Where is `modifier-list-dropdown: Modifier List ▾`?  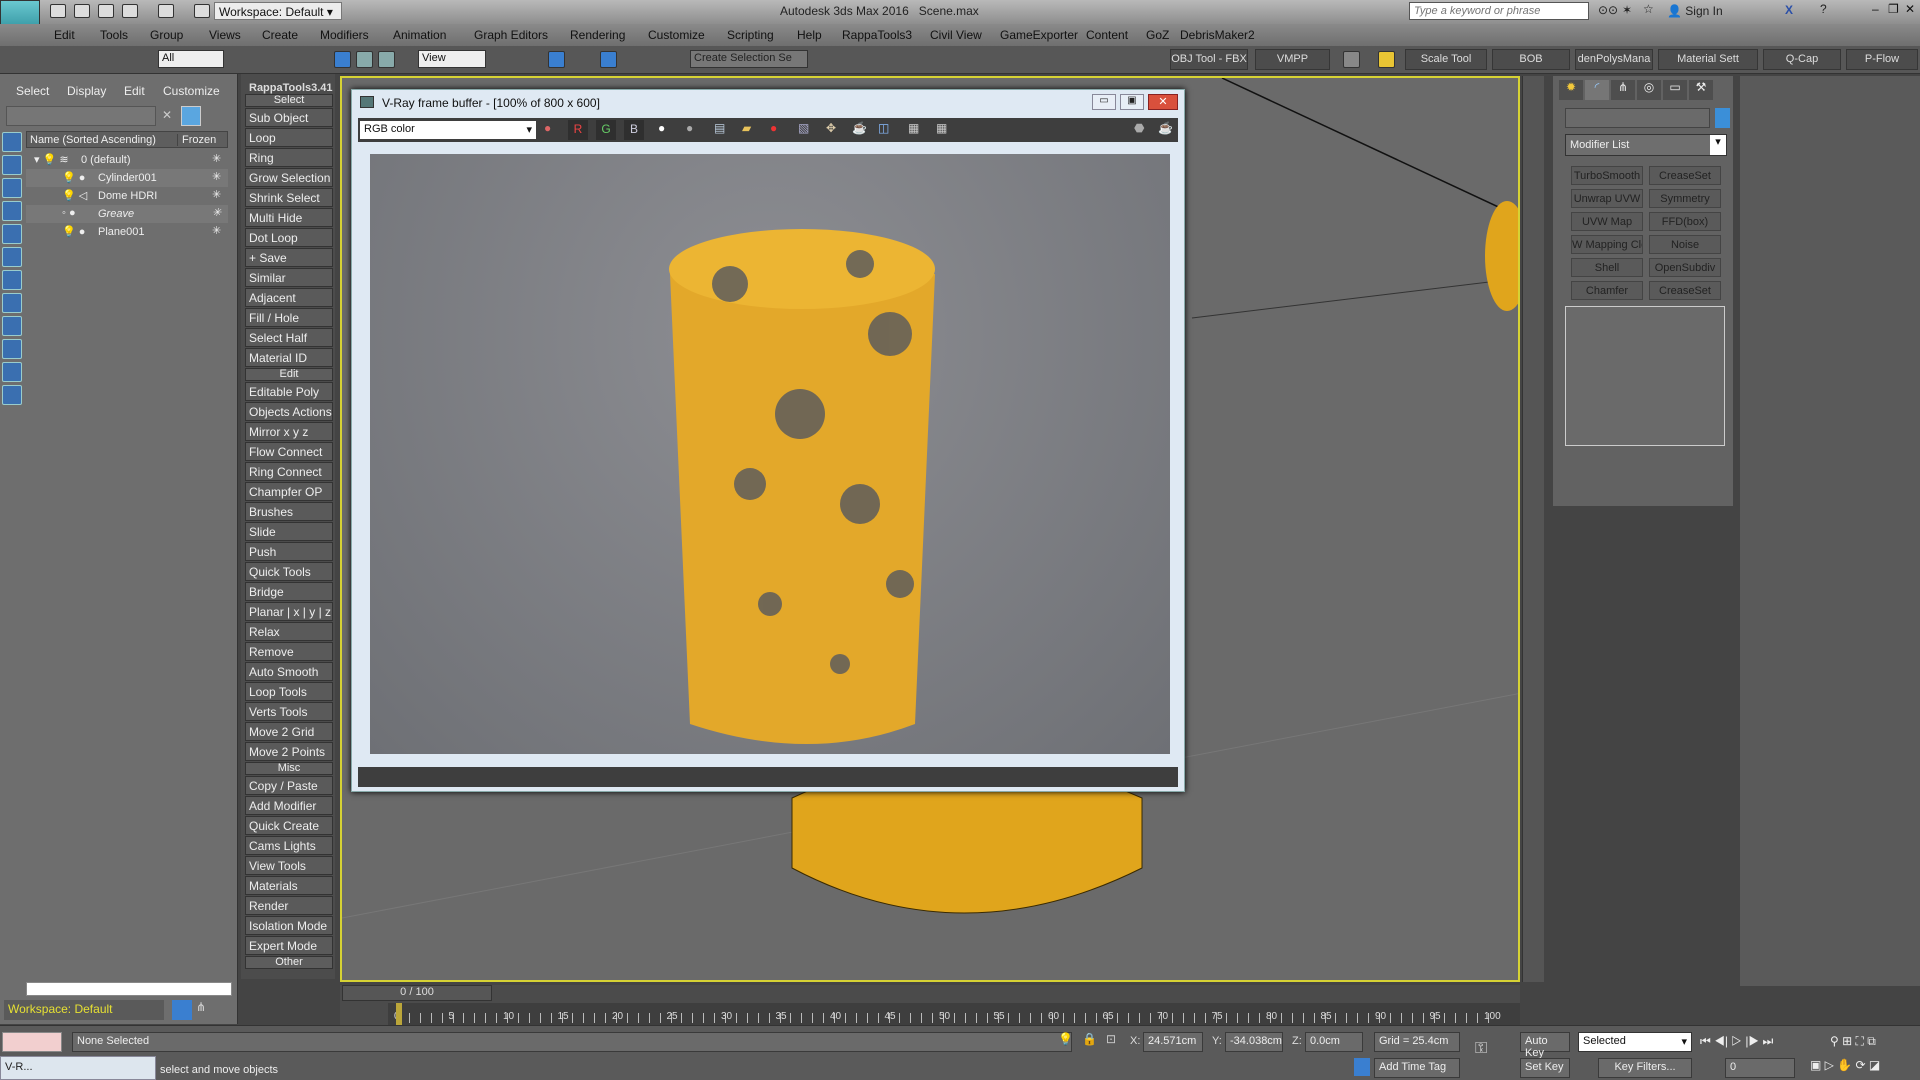
modifier-list-dropdown: Modifier List ▾ is located at coordinates (1646, 145).